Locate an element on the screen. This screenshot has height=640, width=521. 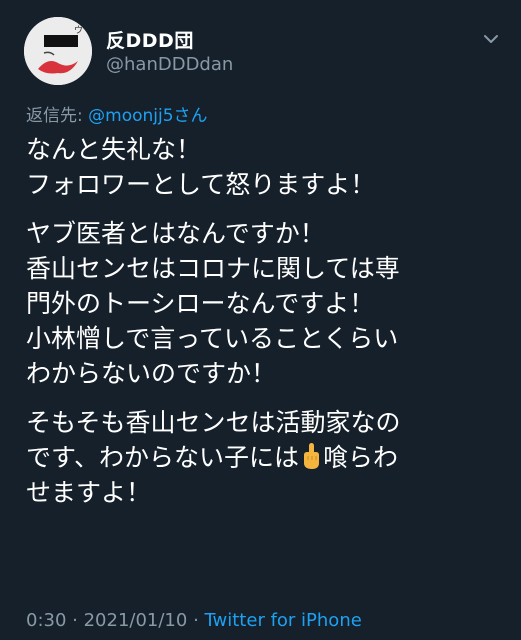
tweet-date: 2021/01/10 is located at coordinates (136, 620).